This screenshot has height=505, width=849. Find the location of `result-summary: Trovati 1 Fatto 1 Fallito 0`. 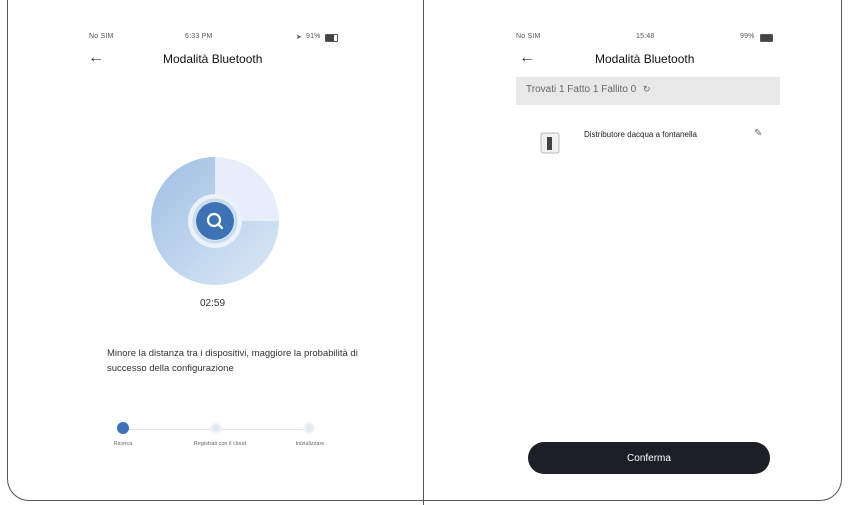

result-summary: Trovati 1 Fatto 1 Fallito 0 is located at coordinates (581, 89).